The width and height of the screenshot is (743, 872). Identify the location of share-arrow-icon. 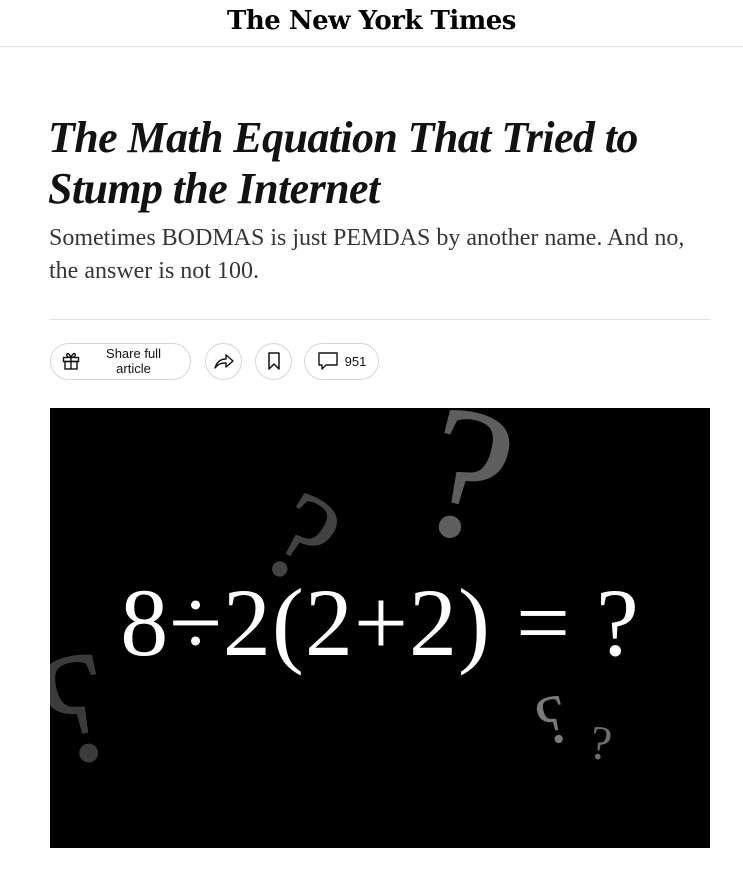
(224, 361).